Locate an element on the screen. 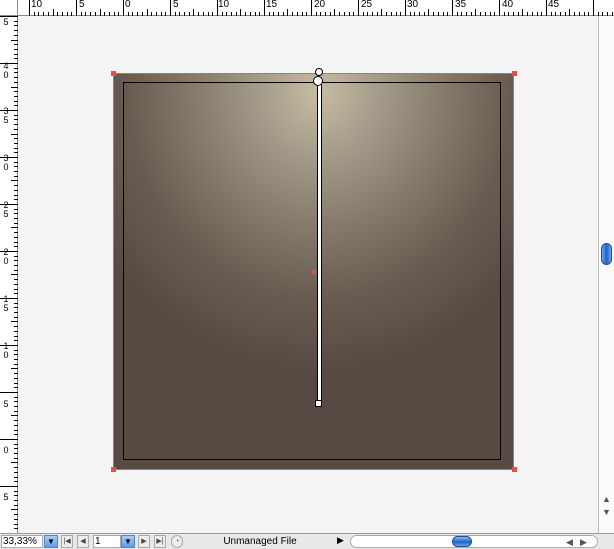 This screenshot has height=549, width=614. gradient-origin-handle is located at coordinates (318, 81).